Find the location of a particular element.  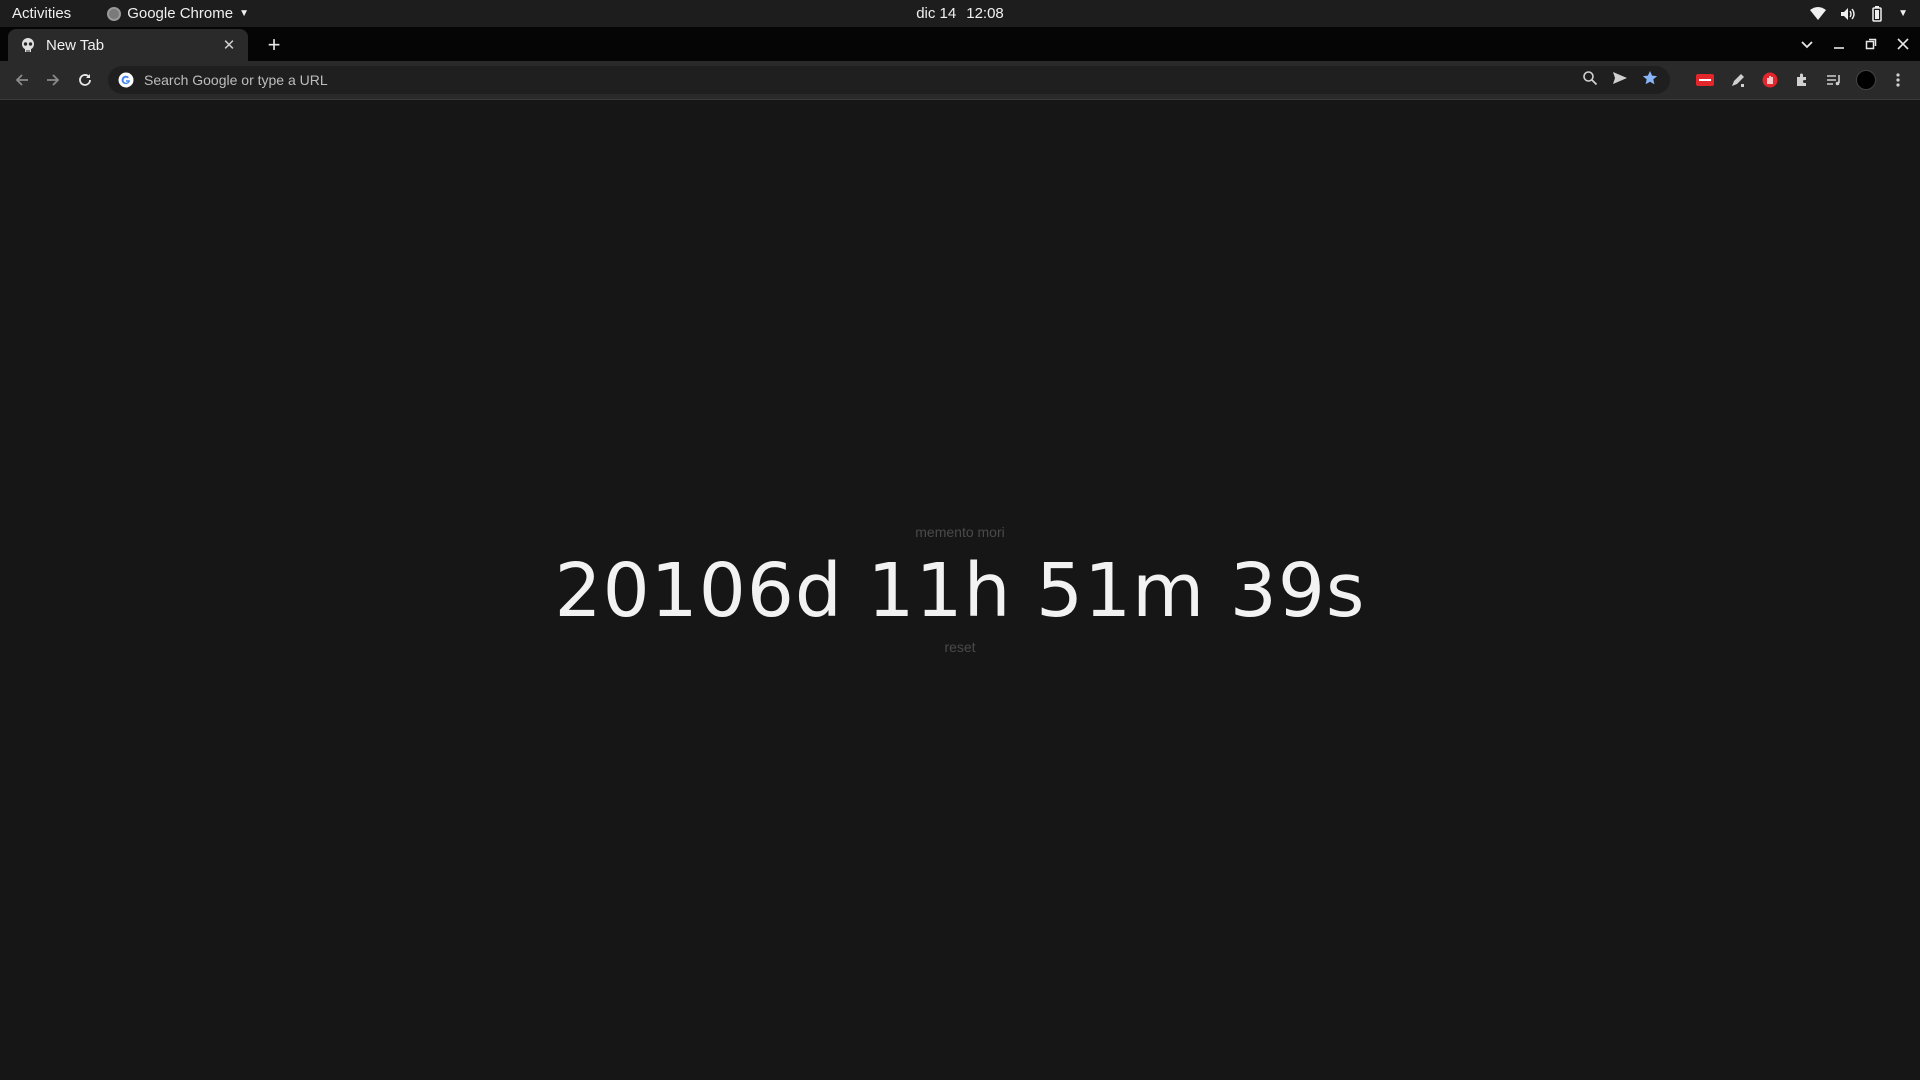

window-controls is located at coordinates (1855, 44).